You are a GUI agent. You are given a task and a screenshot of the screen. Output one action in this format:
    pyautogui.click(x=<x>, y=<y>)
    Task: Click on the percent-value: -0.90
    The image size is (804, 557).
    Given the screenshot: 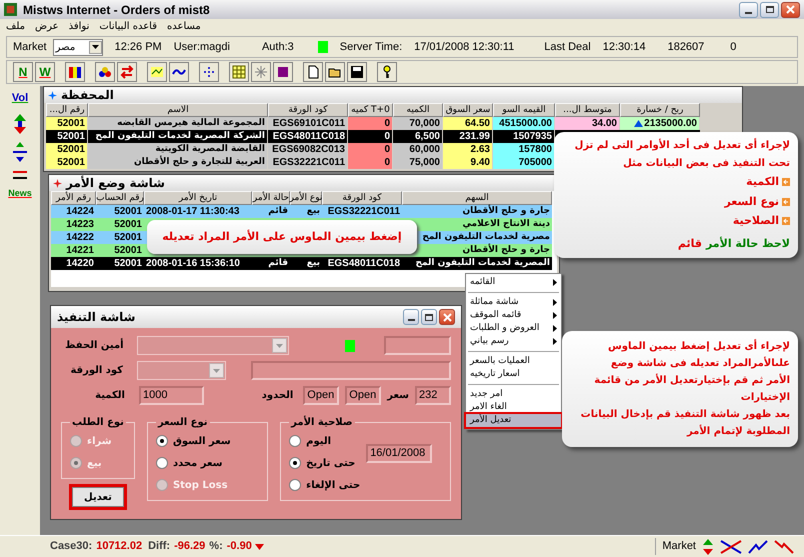 What is the action you would take?
    pyautogui.click(x=239, y=546)
    